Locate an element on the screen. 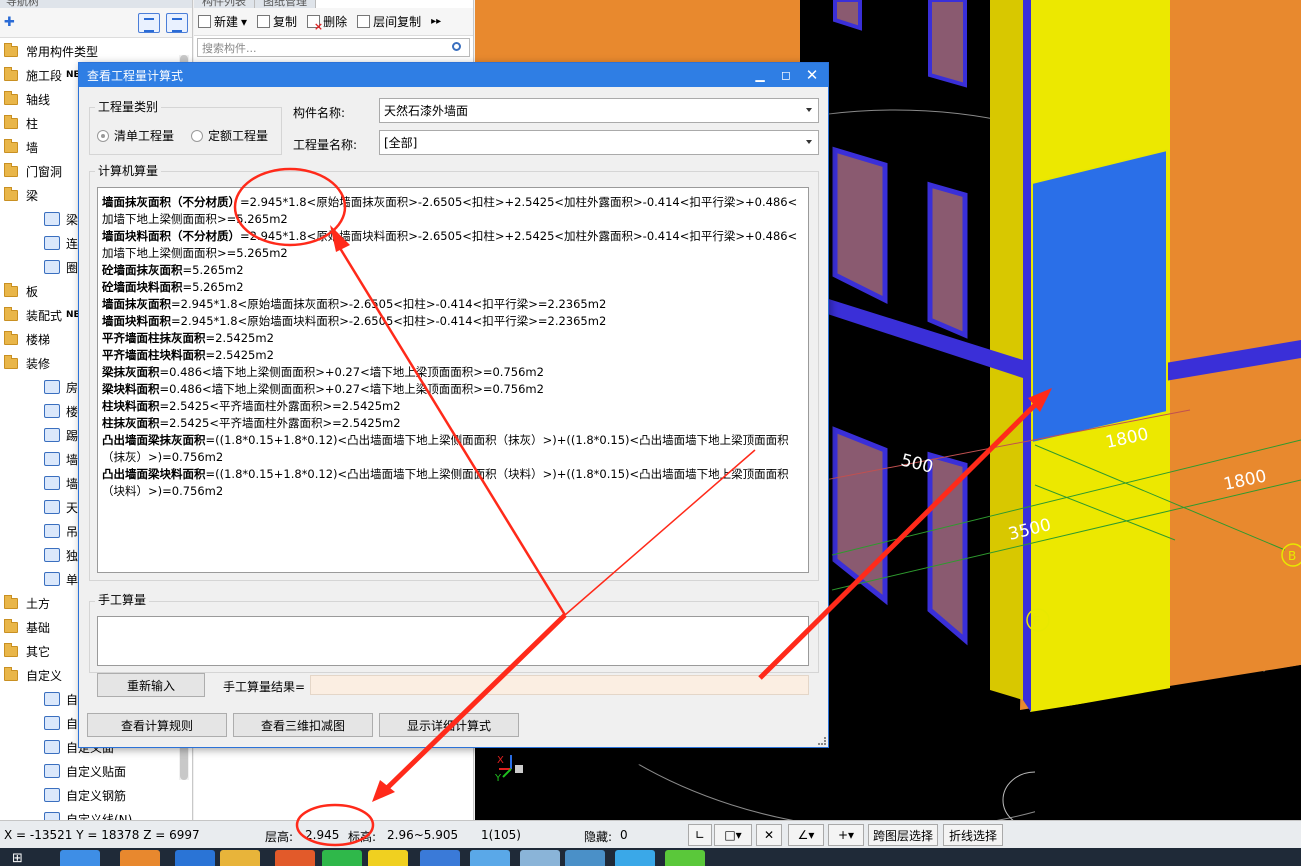 This screenshot has width=1301, height=866. quantity-name-select: [全部] is located at coordinates (599, 142).